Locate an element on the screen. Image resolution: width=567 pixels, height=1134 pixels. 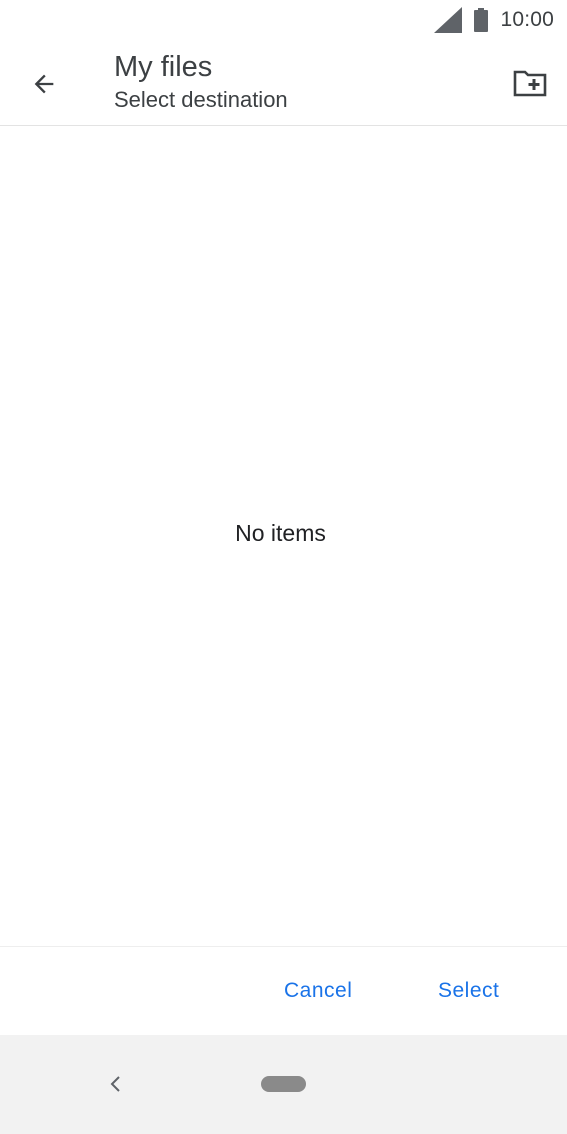
nav-back-button is located at coordinates (116, 1084).